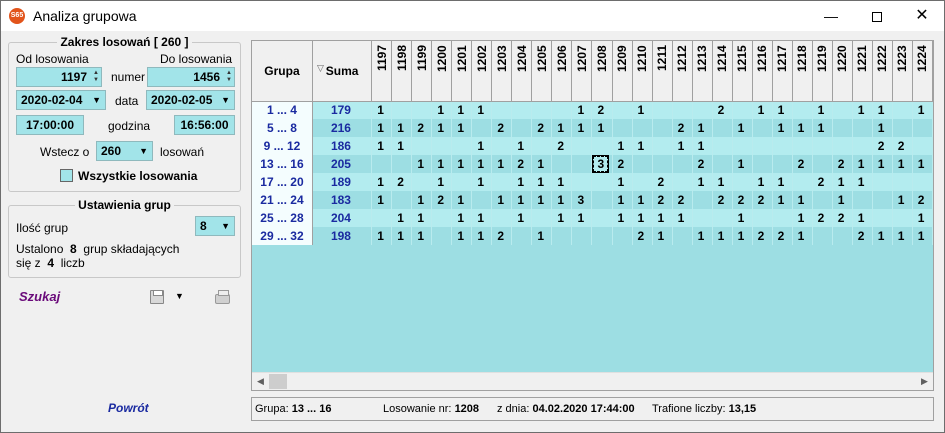  Describe the element at coordinates (462, 71) in the screenshot. I see `column-header-draw: 1201` at that location.